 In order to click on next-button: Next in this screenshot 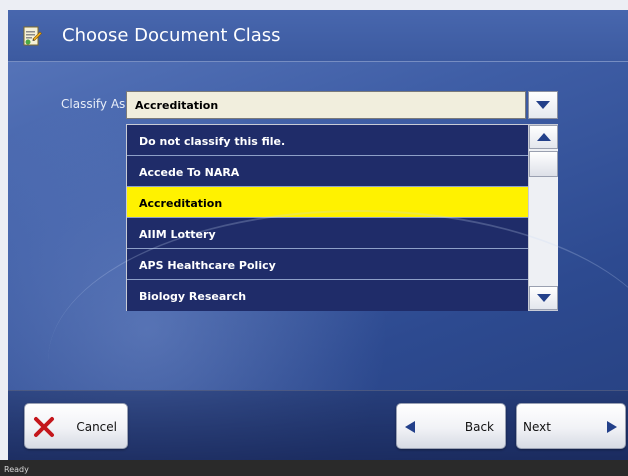, I will do `click(571, 426)`.